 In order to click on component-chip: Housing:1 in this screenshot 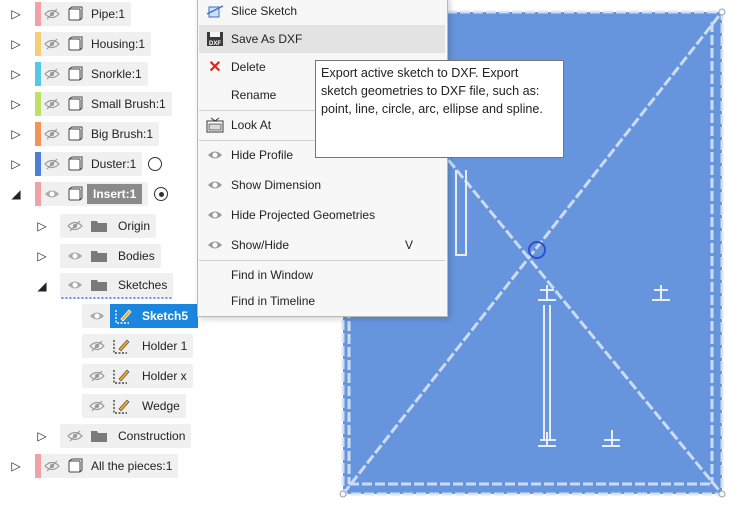, I will do `click(93, 44)`.